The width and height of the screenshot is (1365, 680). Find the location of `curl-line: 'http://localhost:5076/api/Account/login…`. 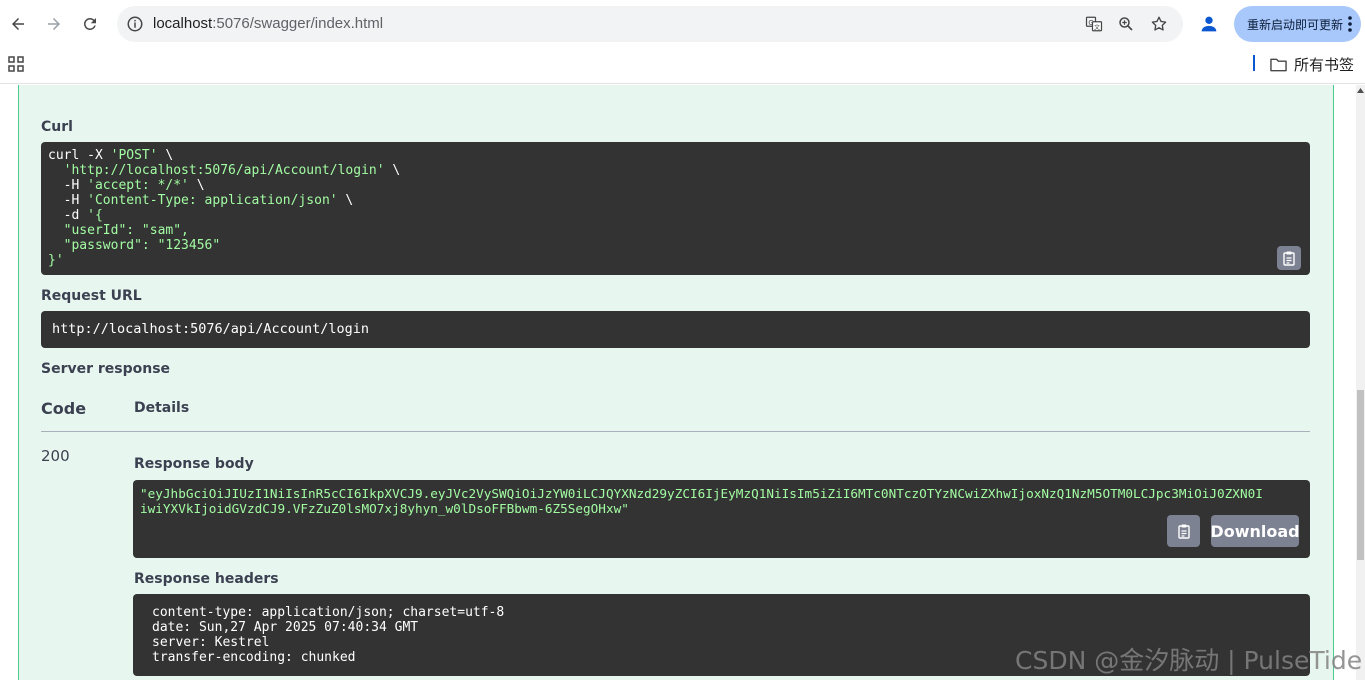

curl-line: 'http://localhost:5076/api/Account/login… is located at coordinates (224, 170).